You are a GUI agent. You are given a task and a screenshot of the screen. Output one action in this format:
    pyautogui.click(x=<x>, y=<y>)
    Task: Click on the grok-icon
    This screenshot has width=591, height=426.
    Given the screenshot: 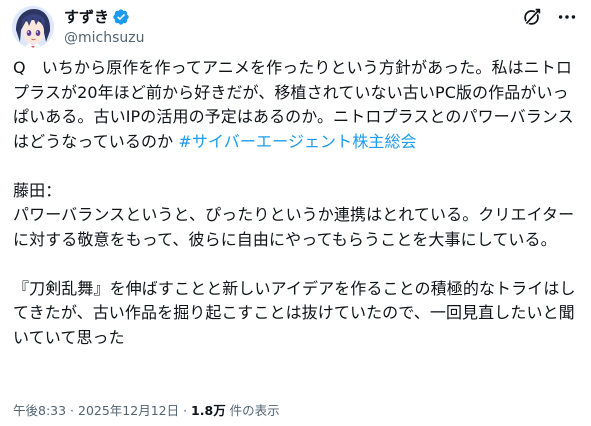 What is the action you would take?
    pyautogui.click(x=532, y=17)
    